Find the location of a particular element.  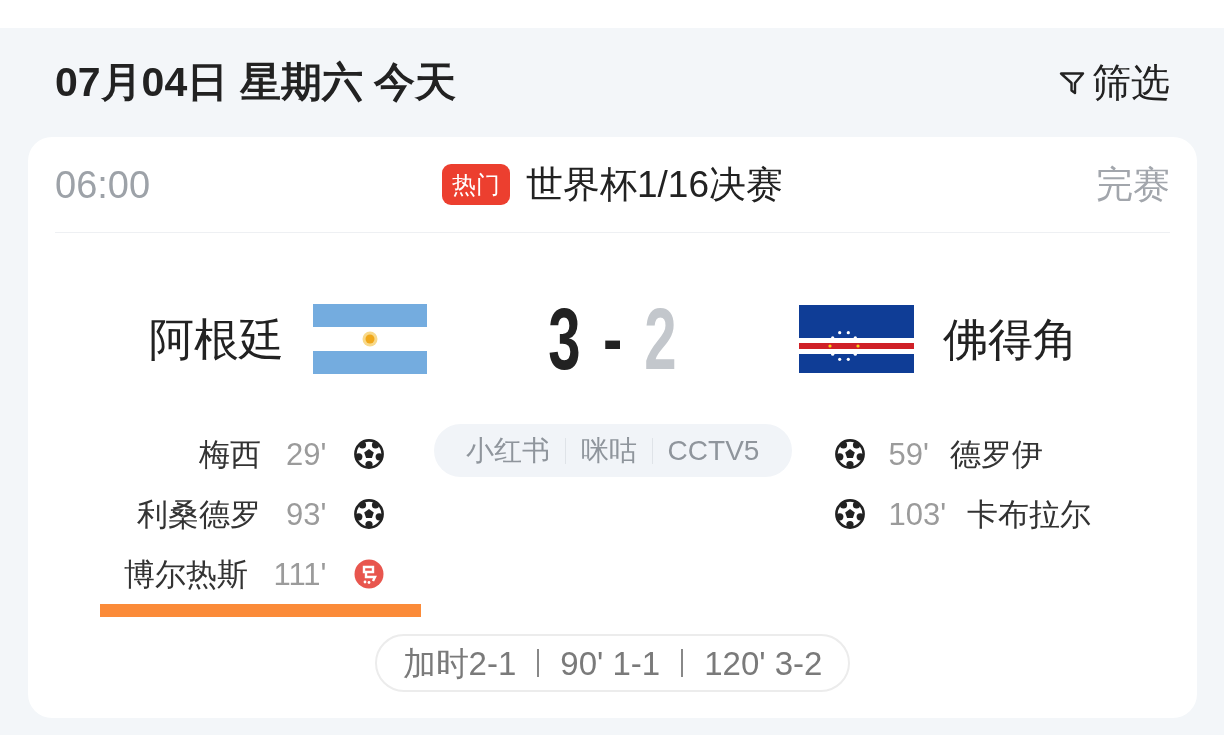

scorer-name: 德罗伊 is located at coordinates (996, 454).